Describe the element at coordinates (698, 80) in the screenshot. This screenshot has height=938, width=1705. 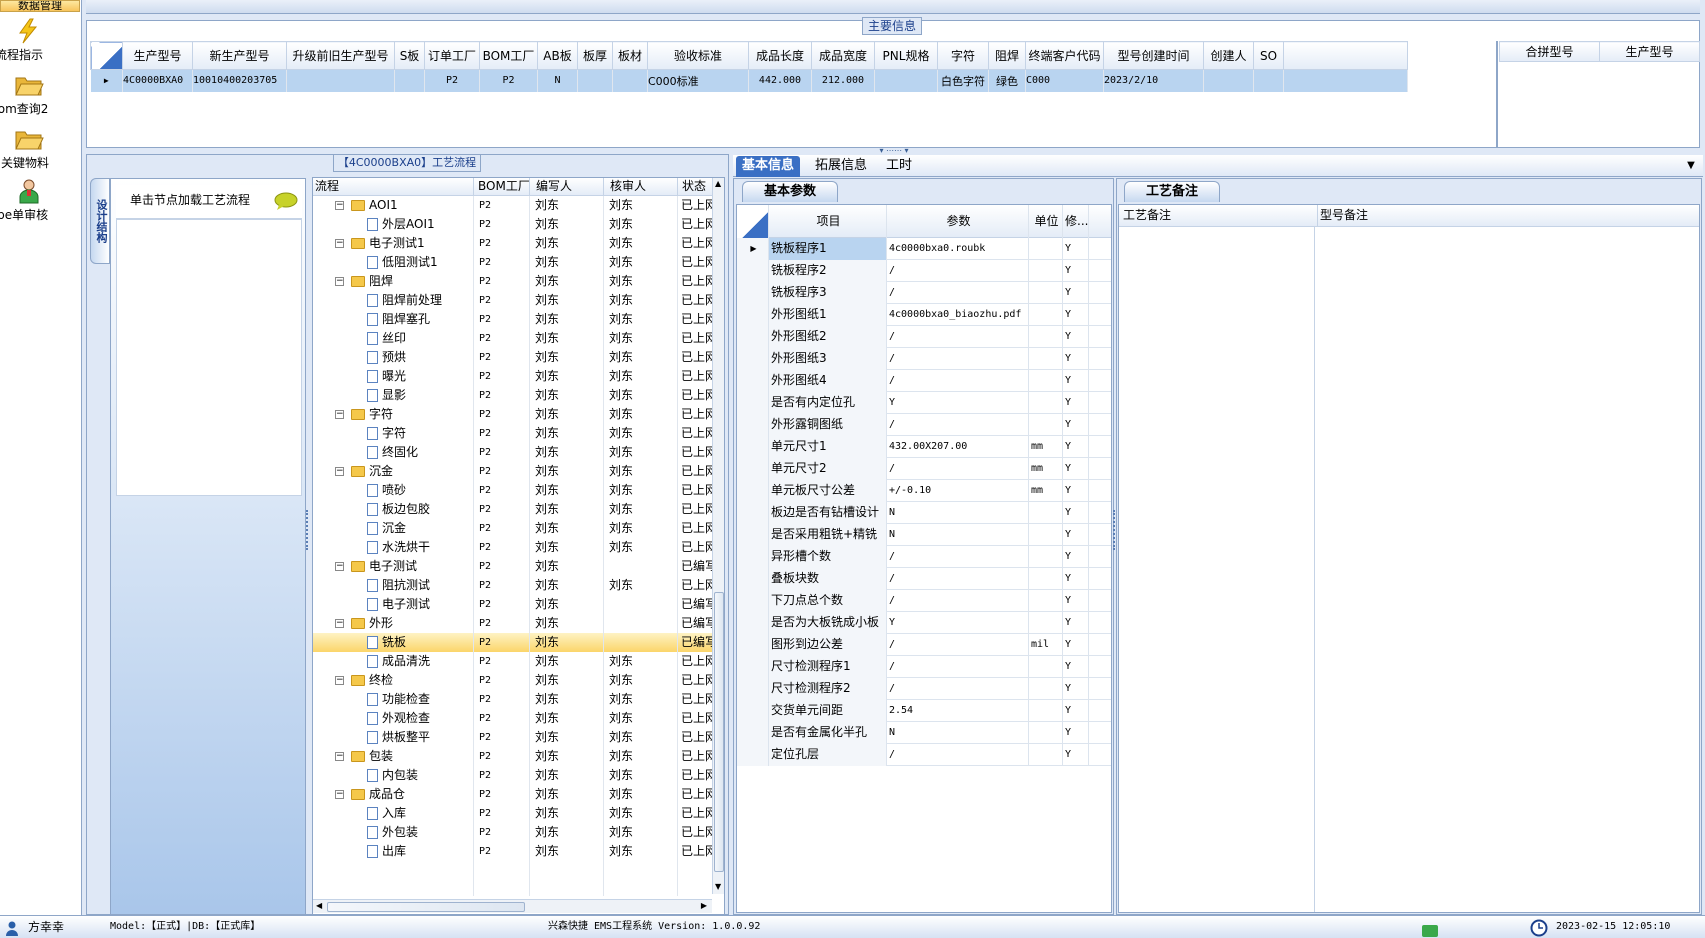
I see `table-cell: C000标准` at that location.